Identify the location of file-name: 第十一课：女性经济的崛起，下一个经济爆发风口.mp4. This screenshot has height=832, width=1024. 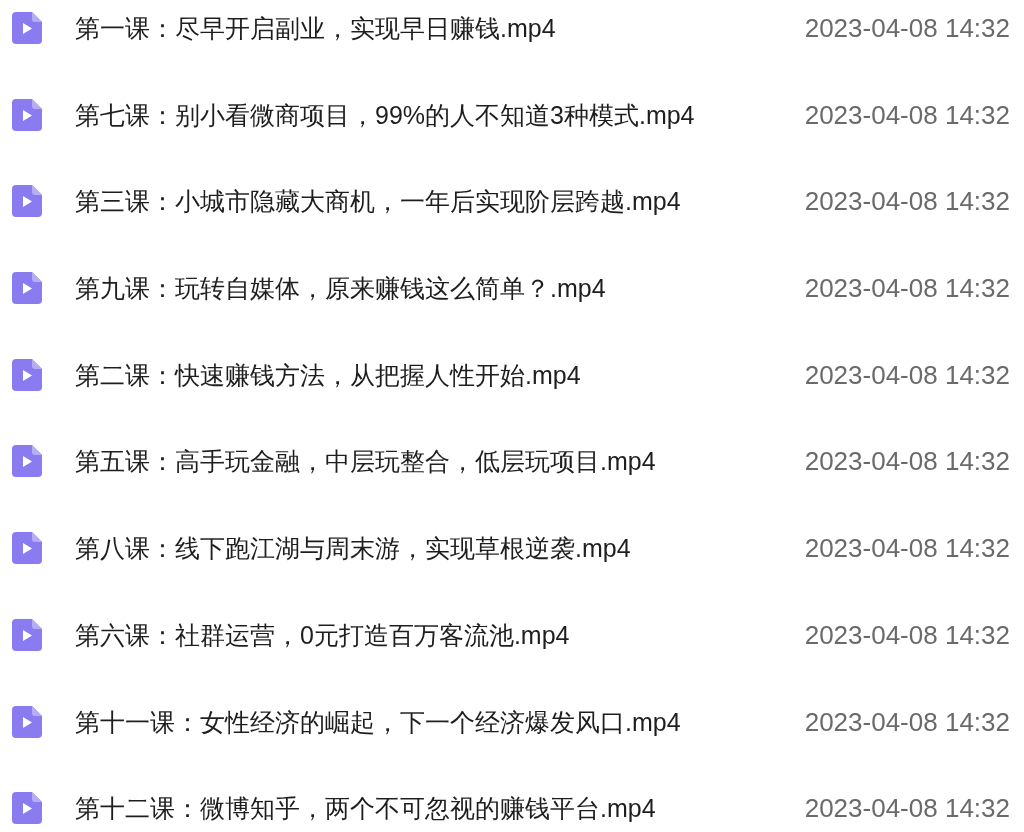
(440, 721).